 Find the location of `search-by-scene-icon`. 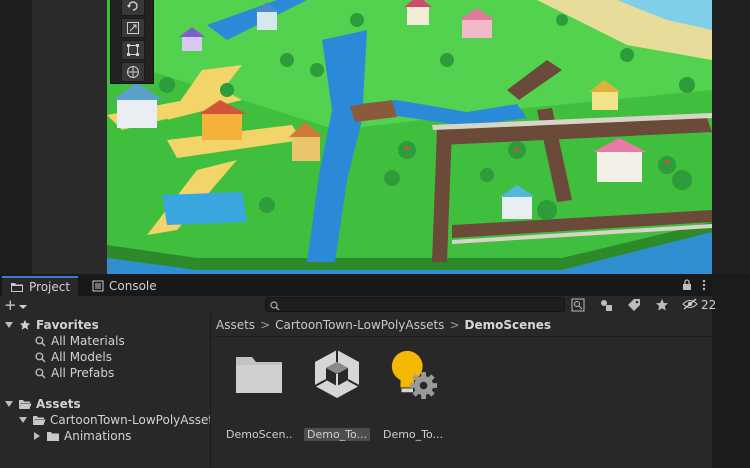

search-by-scene-icon is located at coordinates (578, 305).